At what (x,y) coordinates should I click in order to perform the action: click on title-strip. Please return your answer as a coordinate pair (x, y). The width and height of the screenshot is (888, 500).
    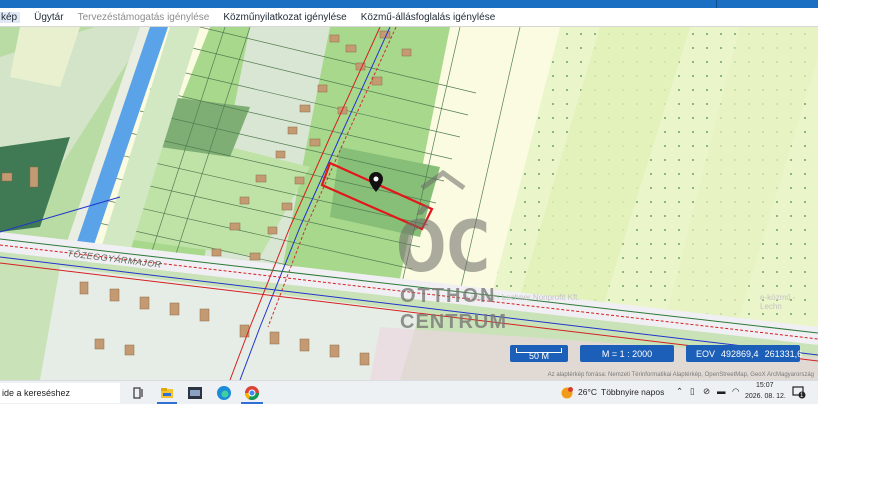
    Looking at the image, I should click on (409, 4).